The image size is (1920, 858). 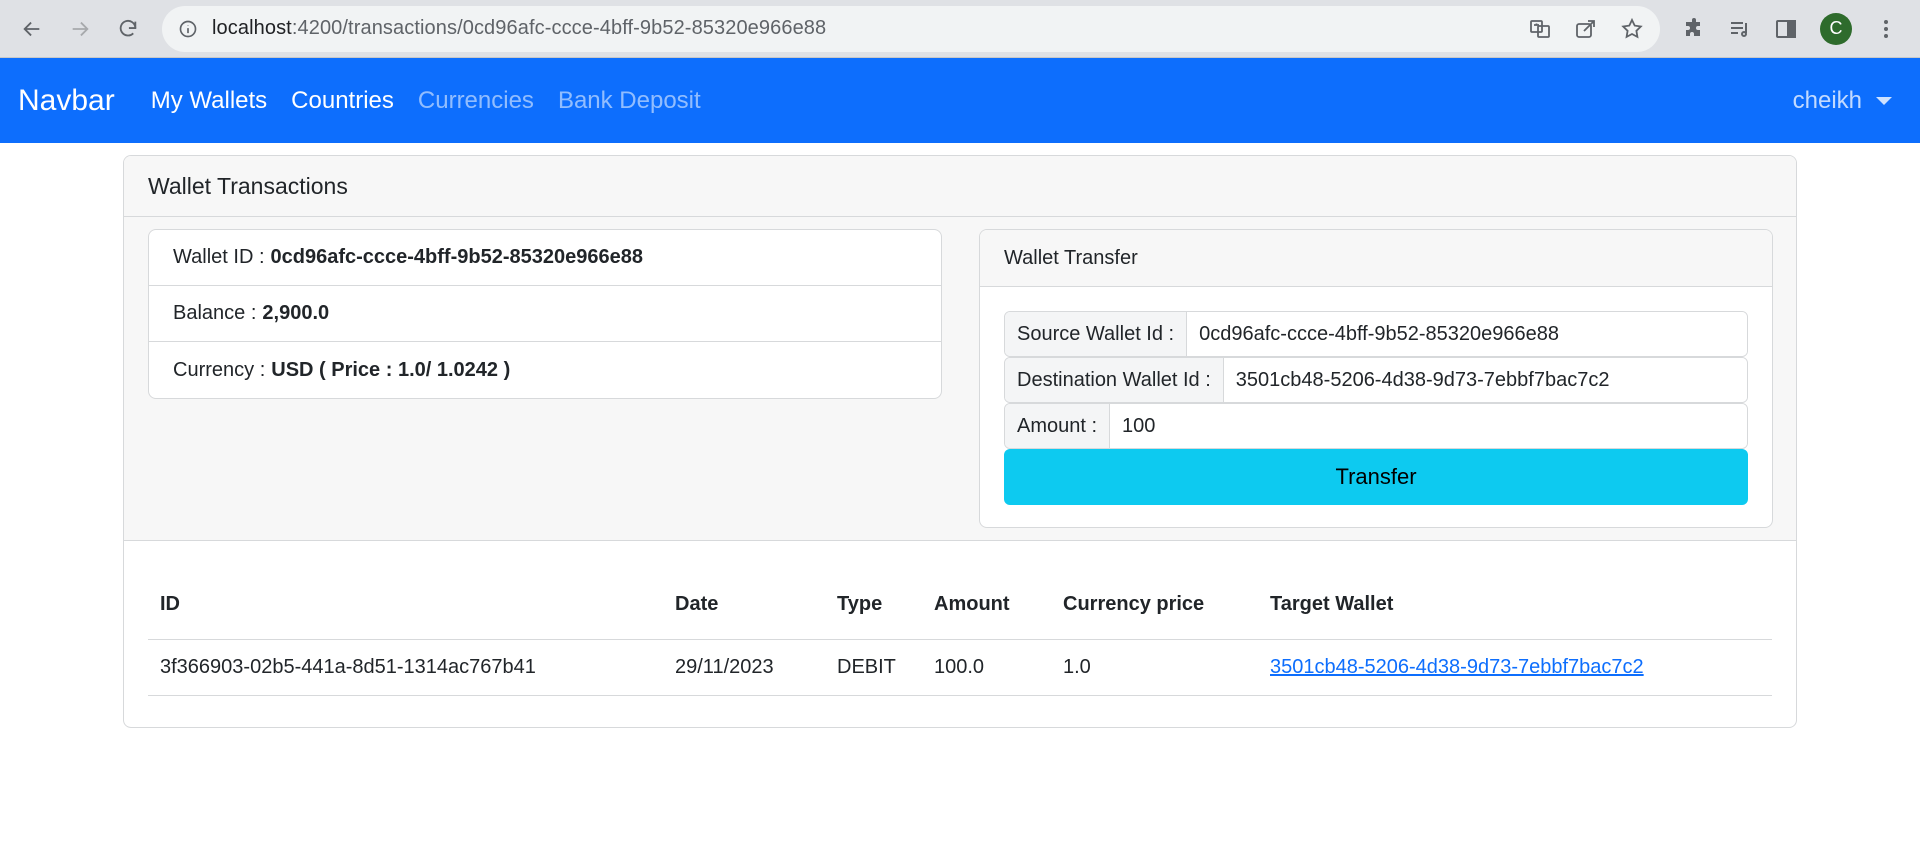 What do you see at coordinates (1457, 667) in the screenshot?
I see `target-wallet-link: 3501cb48-5206-4d38-9d73-7ebbf7bac7c2` at bounding box center [1457, 667].